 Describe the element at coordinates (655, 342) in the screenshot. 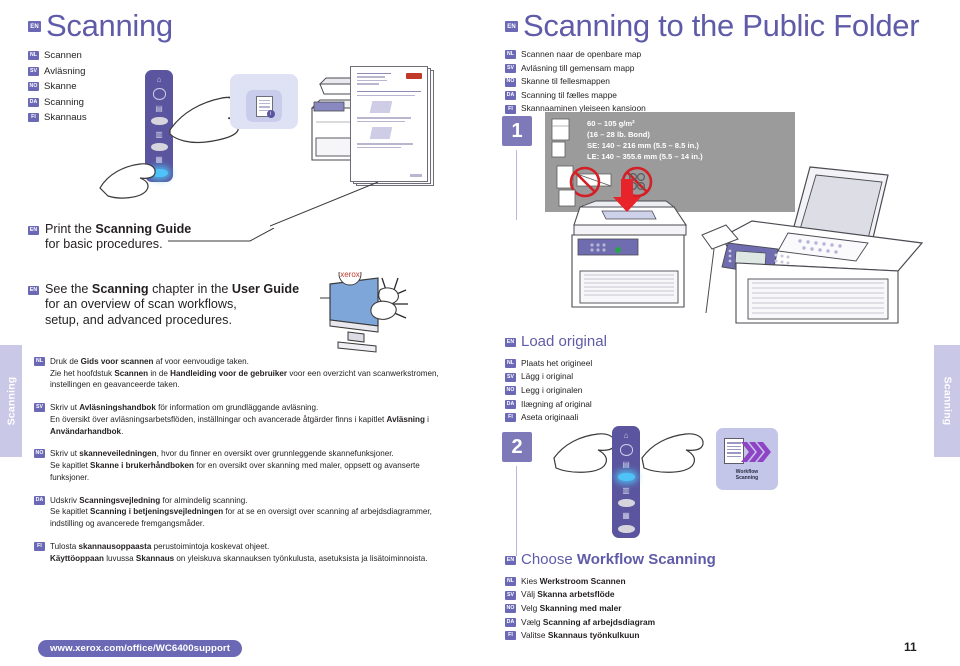

I see `load-original-heading-row: EN Load original` at that location.